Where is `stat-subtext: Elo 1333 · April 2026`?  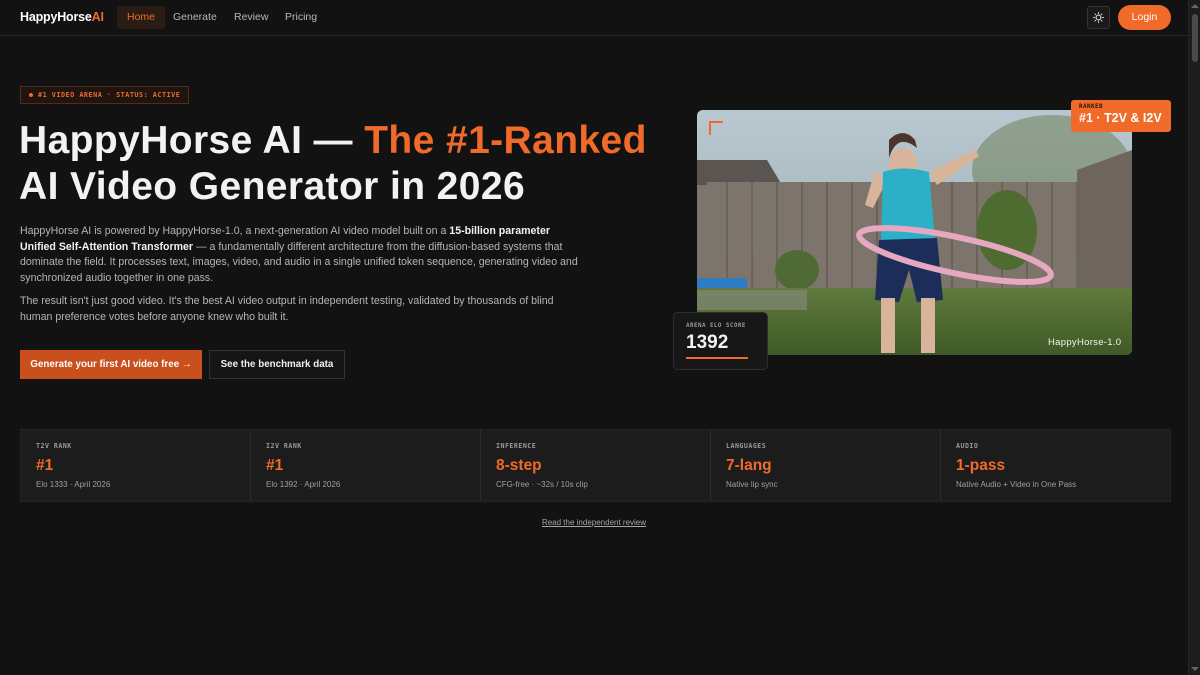 stat-subtext: Elo 1333 · April 2026 is located at coordinates (73, 484).